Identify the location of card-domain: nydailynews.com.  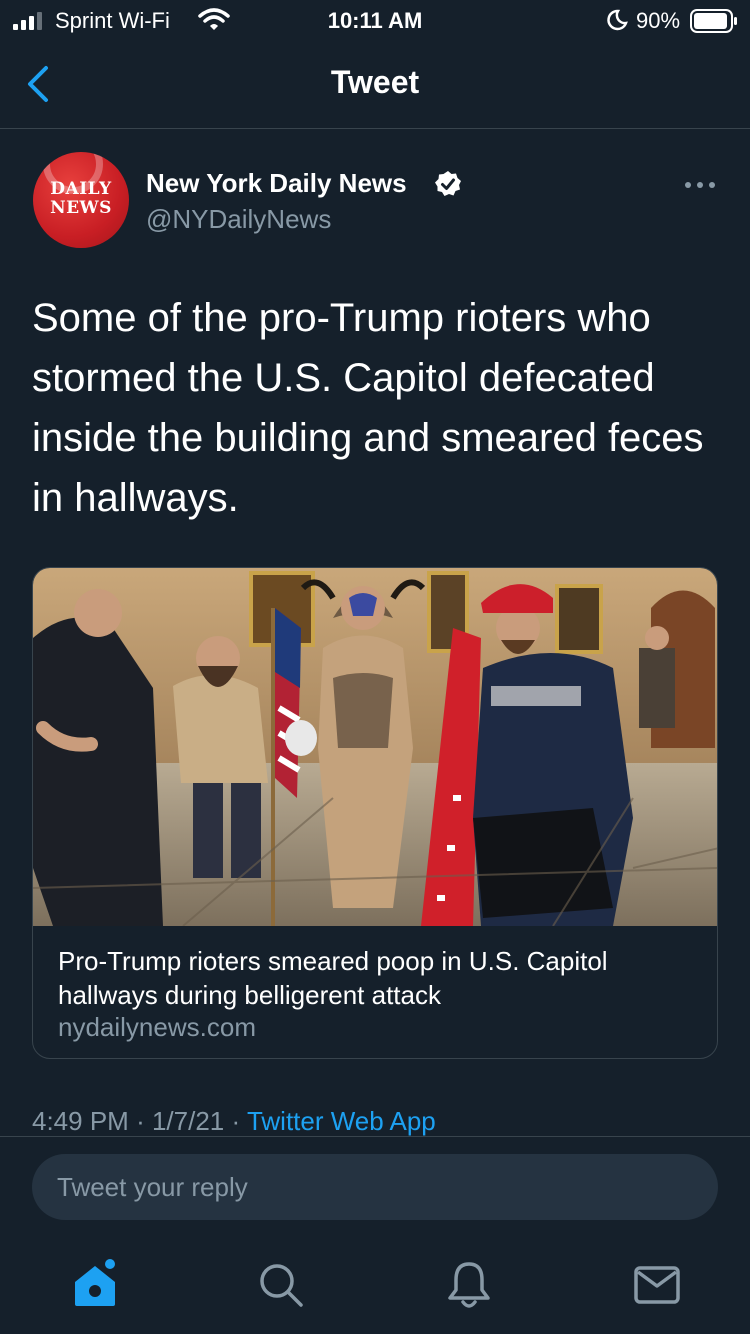
(157, 1027).